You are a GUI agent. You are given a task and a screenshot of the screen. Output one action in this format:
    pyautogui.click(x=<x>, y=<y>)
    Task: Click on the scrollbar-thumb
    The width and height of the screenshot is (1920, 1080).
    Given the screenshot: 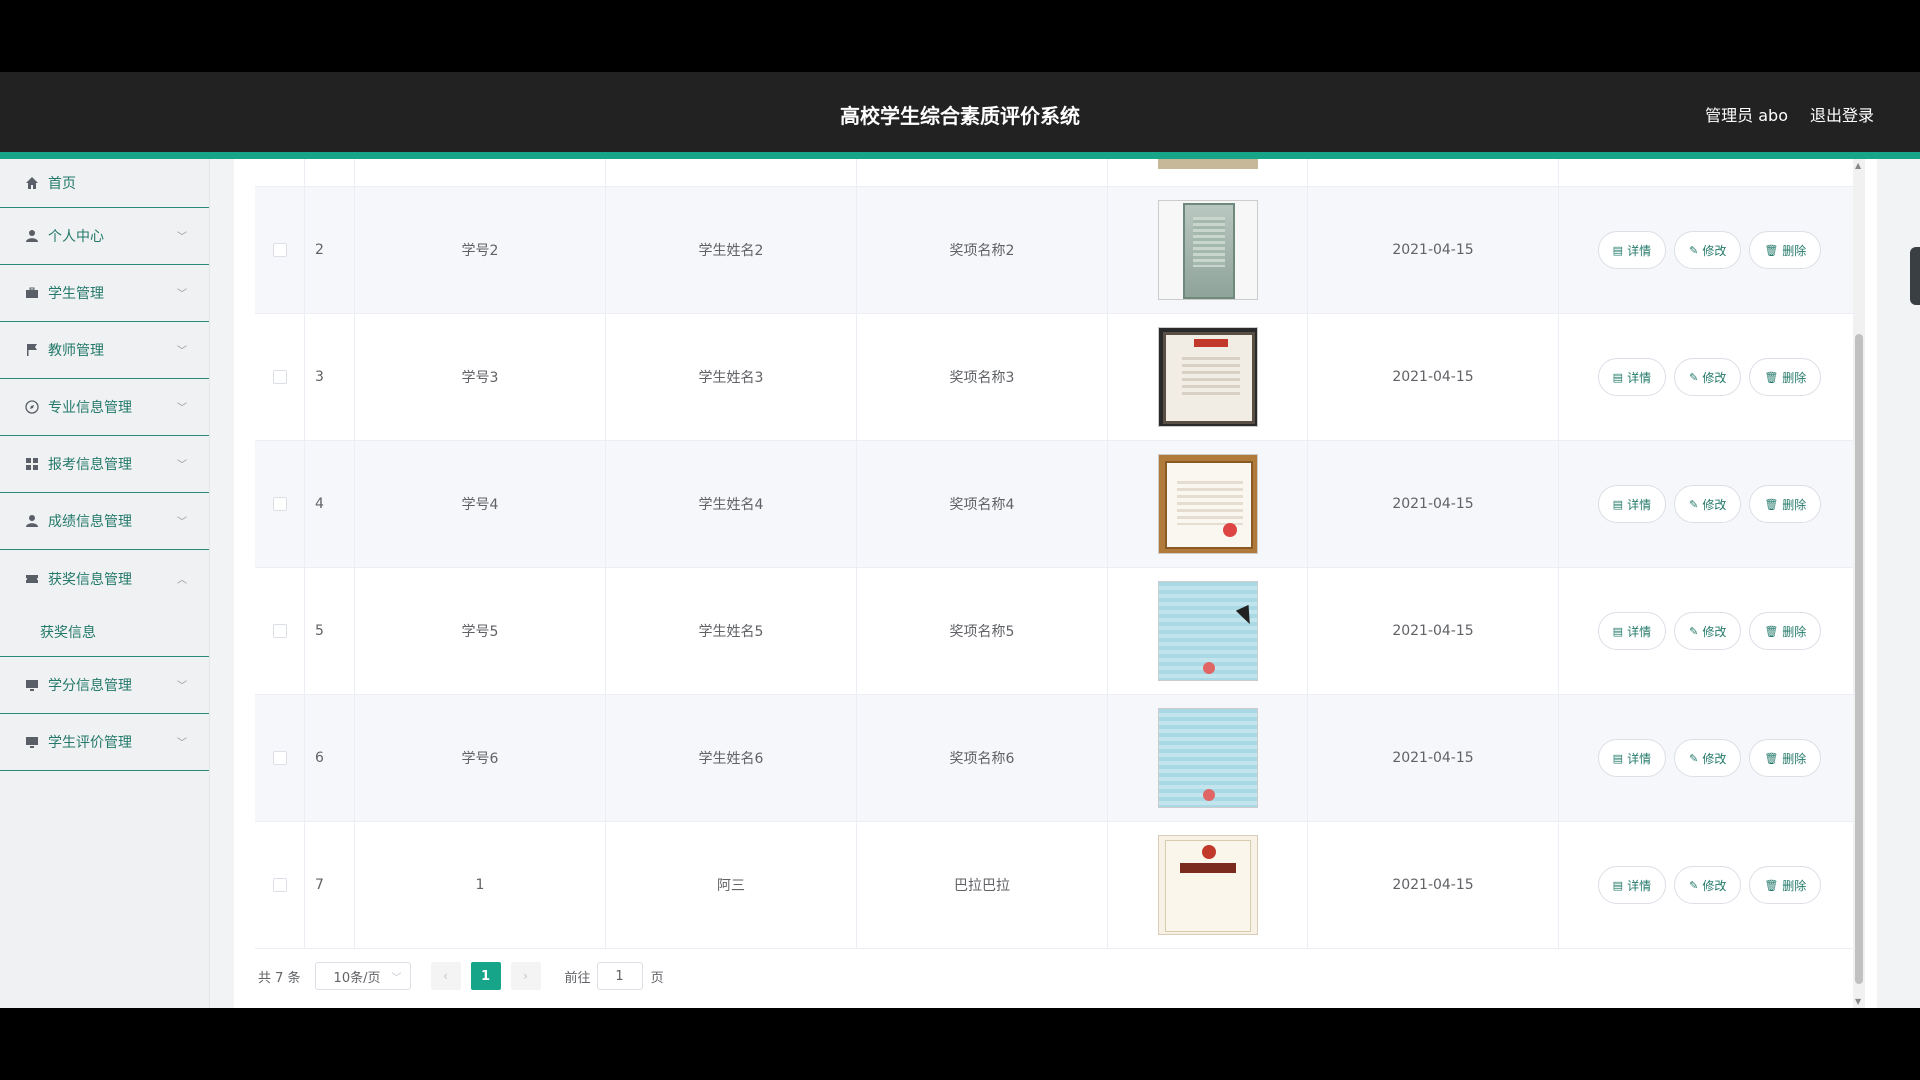 What is the action you would take?
    pyautogui.click(x=1859, y=659)
    